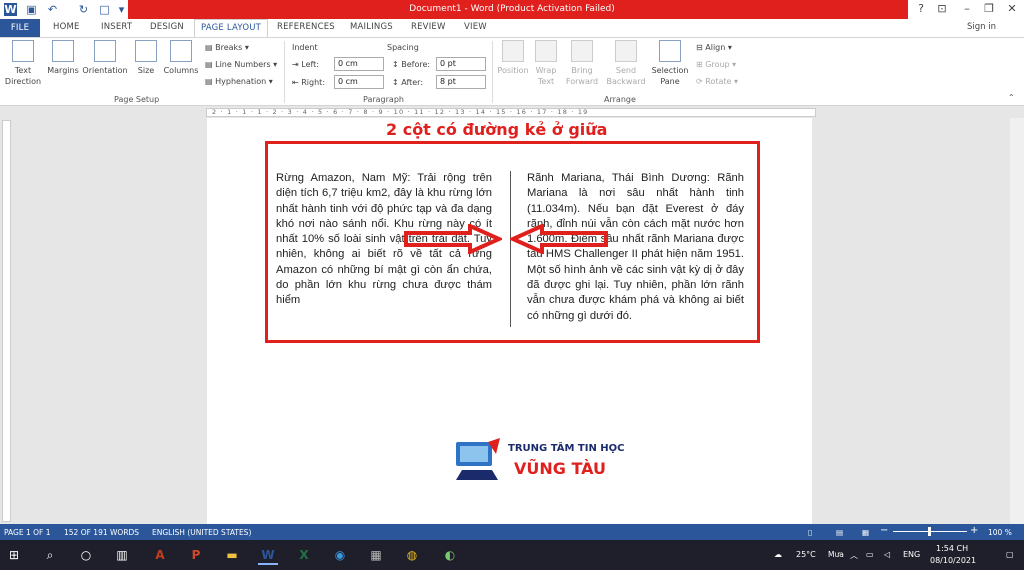 Image resolution: width=1024 pixels, height=570 pixels. Describe the element at coordinates (241, 64) in the screenshot. I see `line-numbers-button: ▤ Line Numbers ▾` at that location.